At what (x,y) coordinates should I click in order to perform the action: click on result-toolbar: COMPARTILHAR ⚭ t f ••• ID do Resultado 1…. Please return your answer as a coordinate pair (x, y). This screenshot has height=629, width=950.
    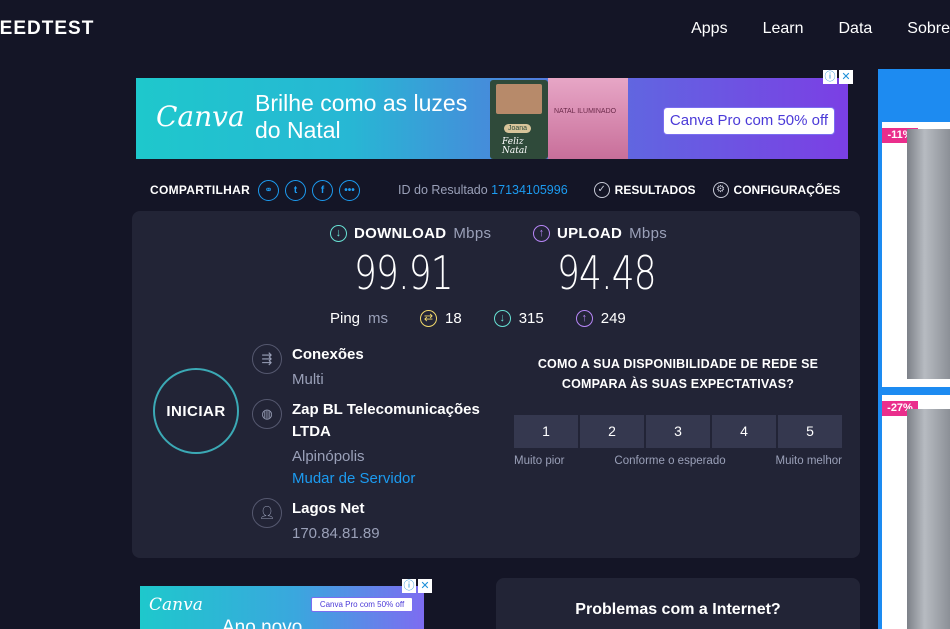
    Looking at the image, I should click on (502, 190).